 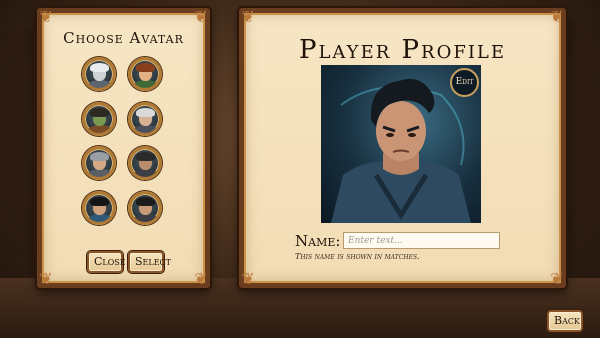 I want to click on avatar-option-old-mage, so click(x=145, y=119).